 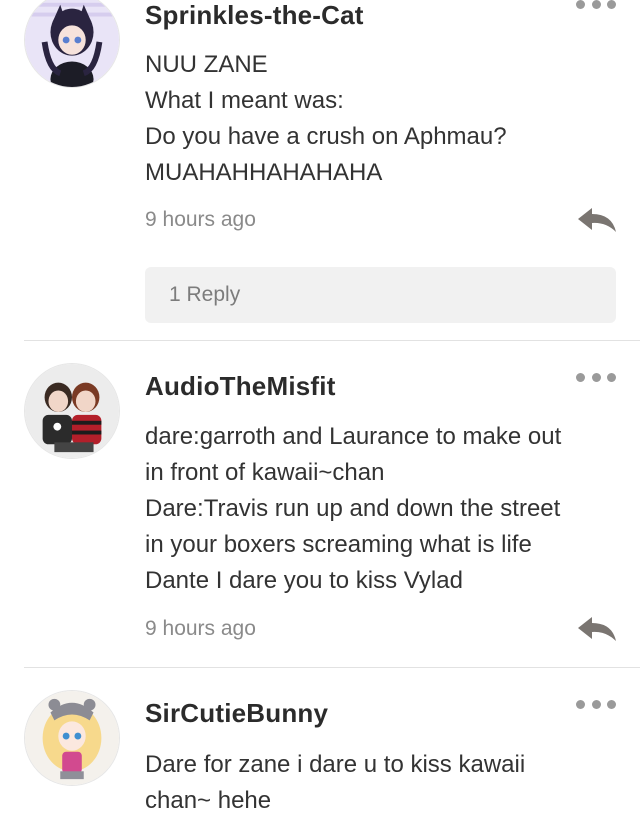 I want to click on comment-line: Dante I dare you to kiss Vylad, so click(x=304, y=580).